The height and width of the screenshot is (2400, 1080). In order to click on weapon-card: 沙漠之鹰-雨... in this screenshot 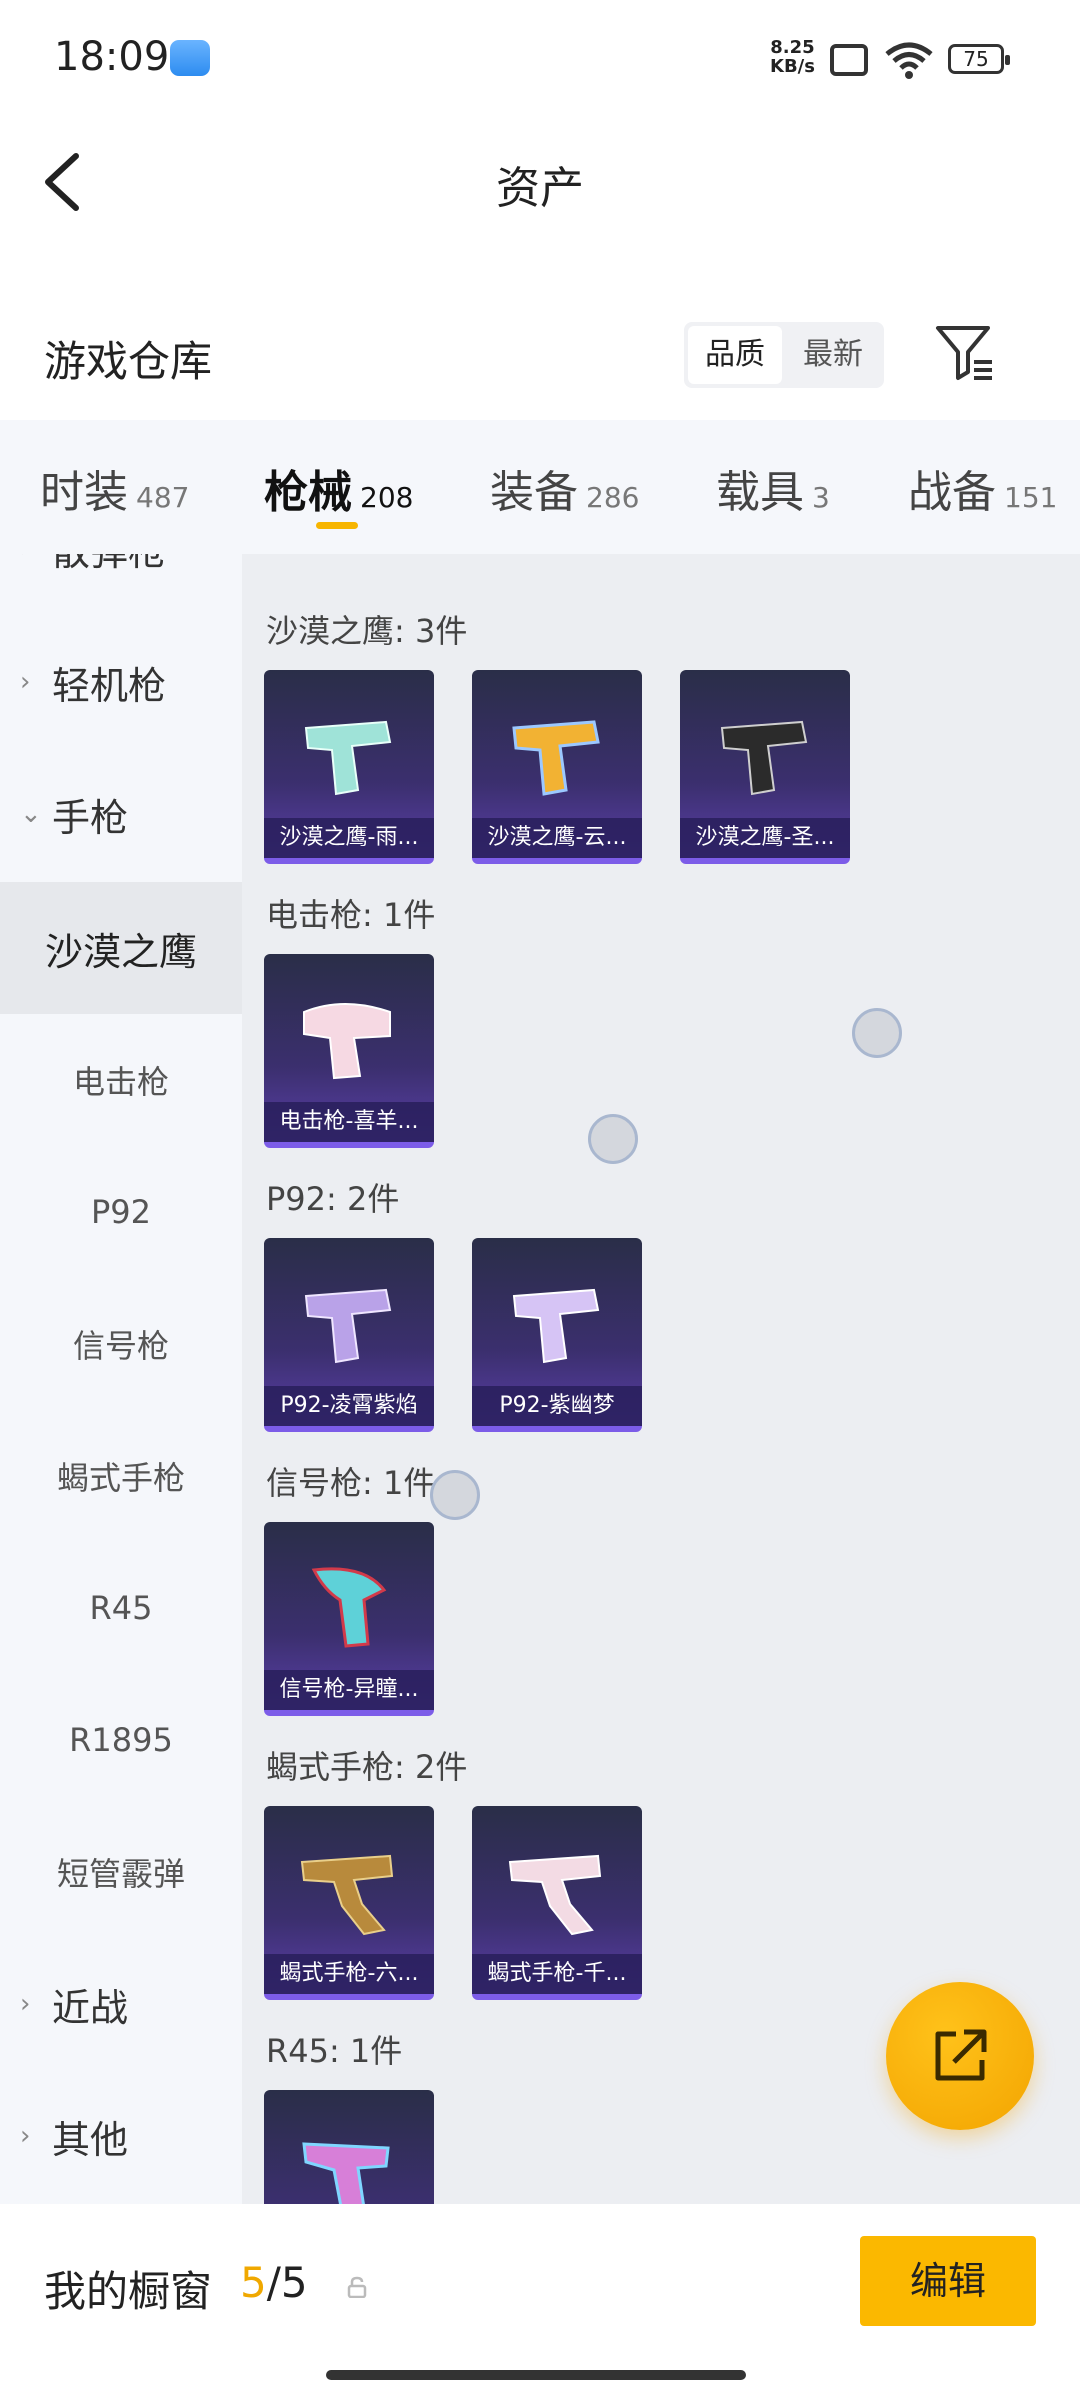, I will do `click(349, 767)`.